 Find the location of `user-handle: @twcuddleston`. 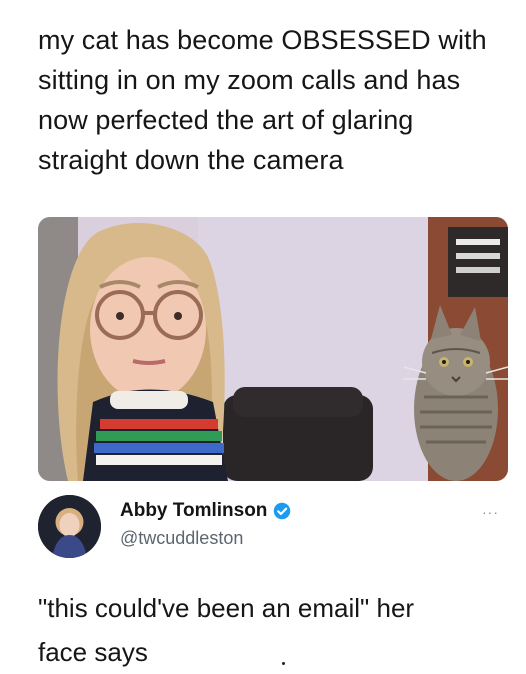

user-handle: @twcuddleston is located at coordinates (181, 538).